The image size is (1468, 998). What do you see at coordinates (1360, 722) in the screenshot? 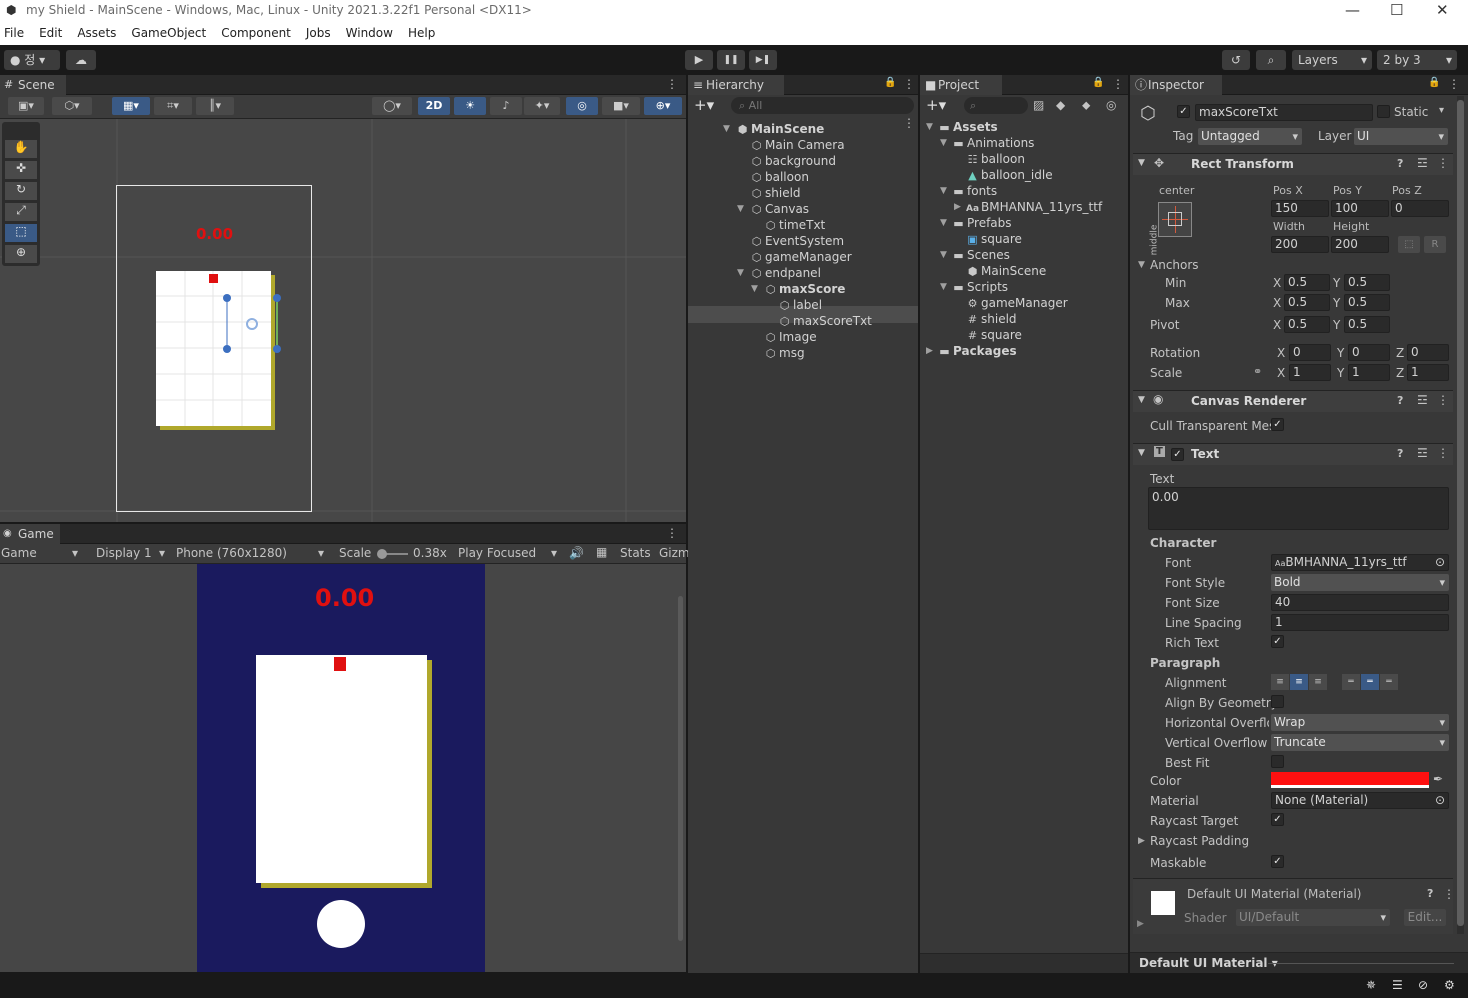
I see `h-overflow-dropdown: Wrap` at bounding box center [1360, 722].